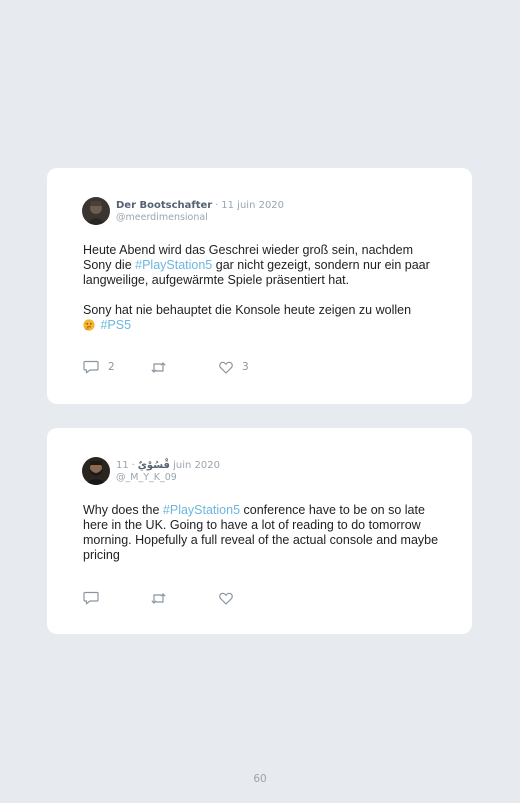  Describe the element at coordinates (245, 367) in the screenshot. I see `like-count: 3` at that location.